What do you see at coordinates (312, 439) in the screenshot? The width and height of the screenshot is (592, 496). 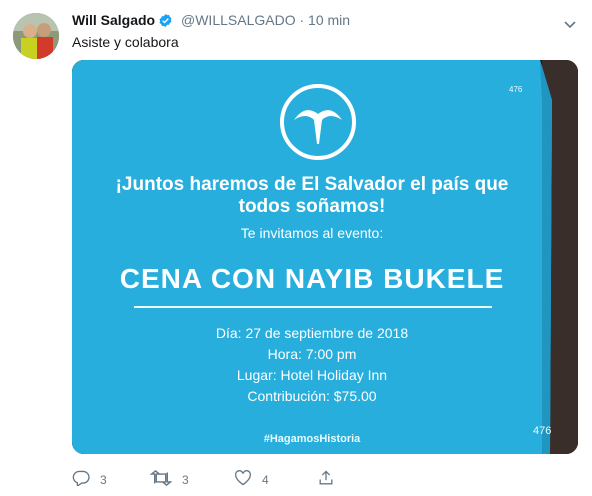 I see `card-hashtag: #HagamosHistoria` at bounding box center [312, 439].